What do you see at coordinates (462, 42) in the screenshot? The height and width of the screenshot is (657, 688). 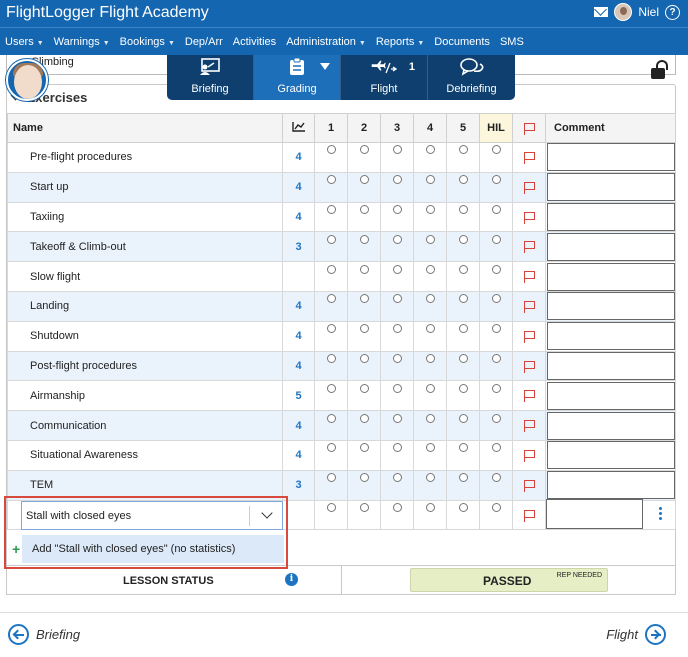 I see `nav-item-documents: Documents` at bounding box center [462, 42].